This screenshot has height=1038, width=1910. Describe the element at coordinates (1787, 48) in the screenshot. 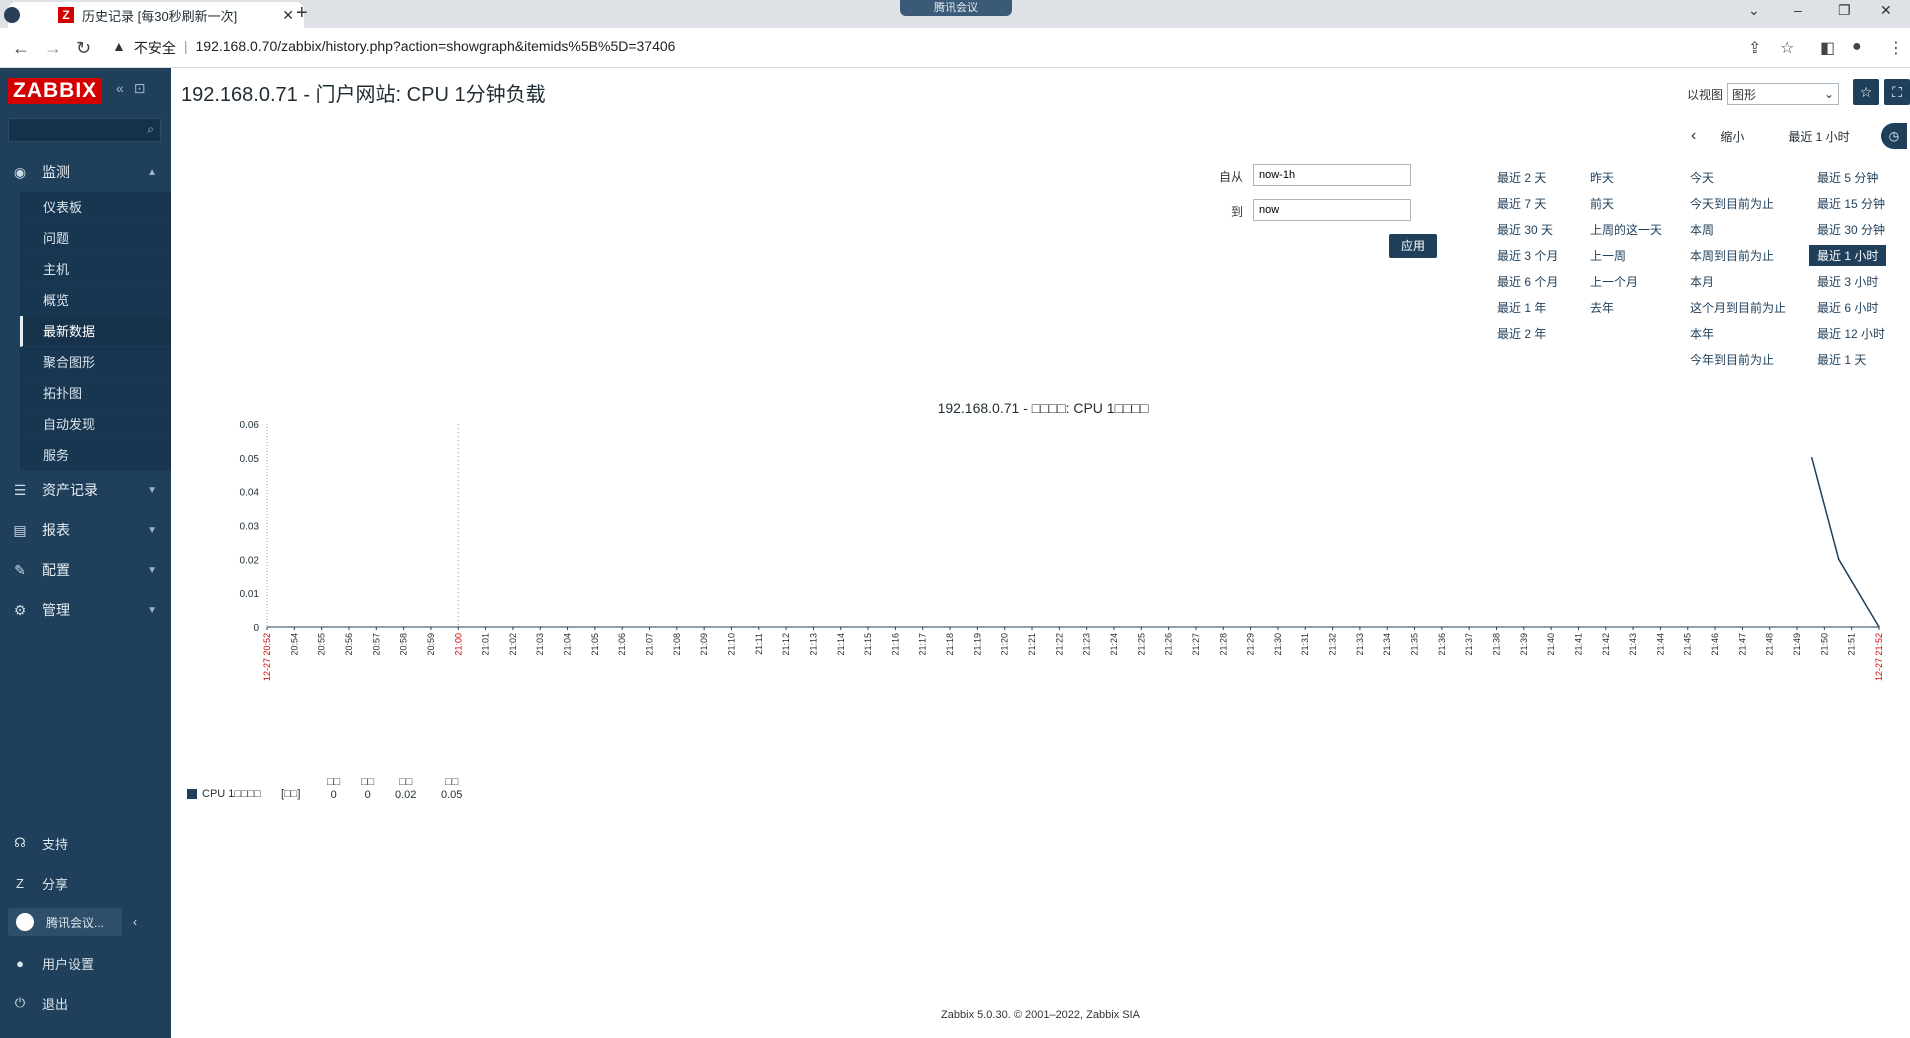

I see `star-icon: ☆` at that location.